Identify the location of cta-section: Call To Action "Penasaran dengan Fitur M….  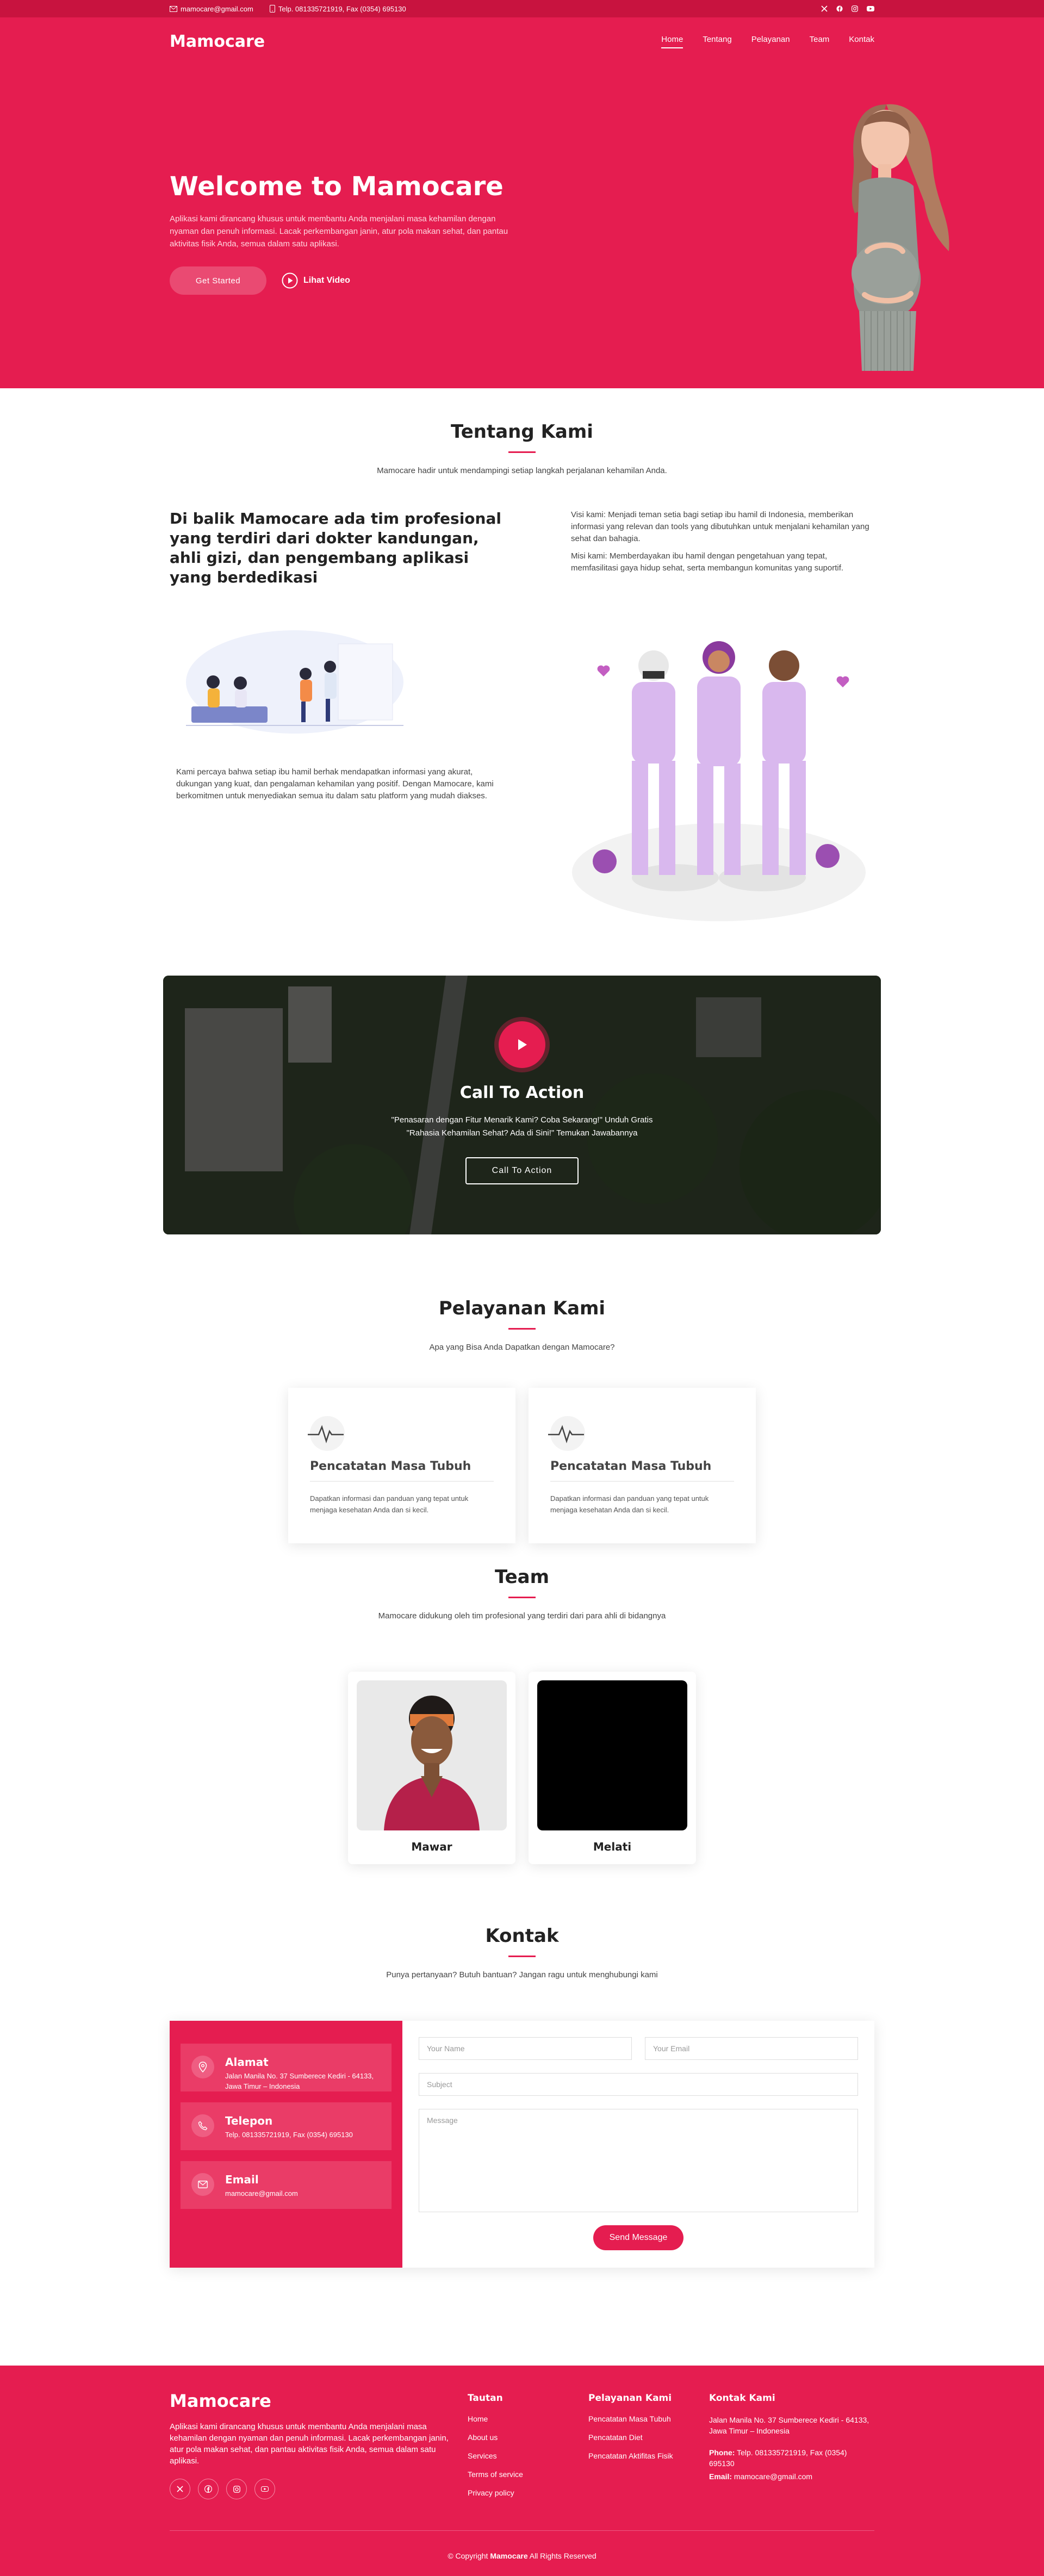
(522, 1105).